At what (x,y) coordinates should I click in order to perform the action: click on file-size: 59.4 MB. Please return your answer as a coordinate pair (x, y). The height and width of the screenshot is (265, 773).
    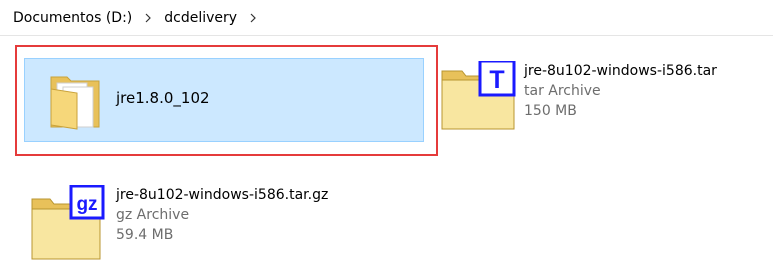
    Looking at the image, I should click on (145, 235).